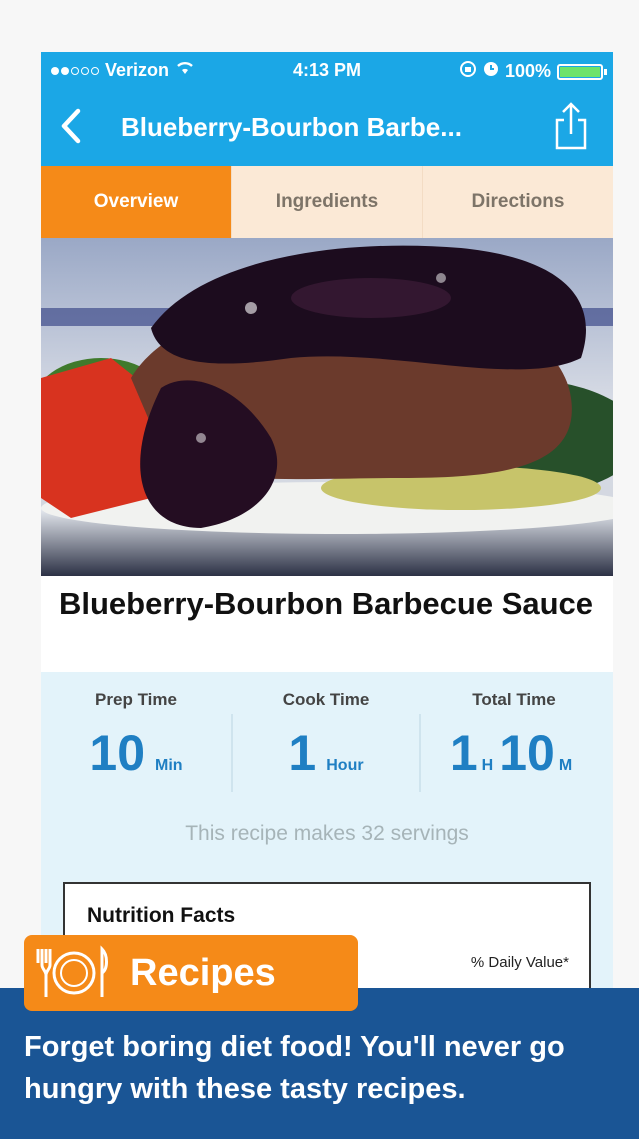 This screenshot has width=639, height=1139. Describe the element at coordinates (463, 753) in the screenshot. I see `total-hours-number: 1` at that location.